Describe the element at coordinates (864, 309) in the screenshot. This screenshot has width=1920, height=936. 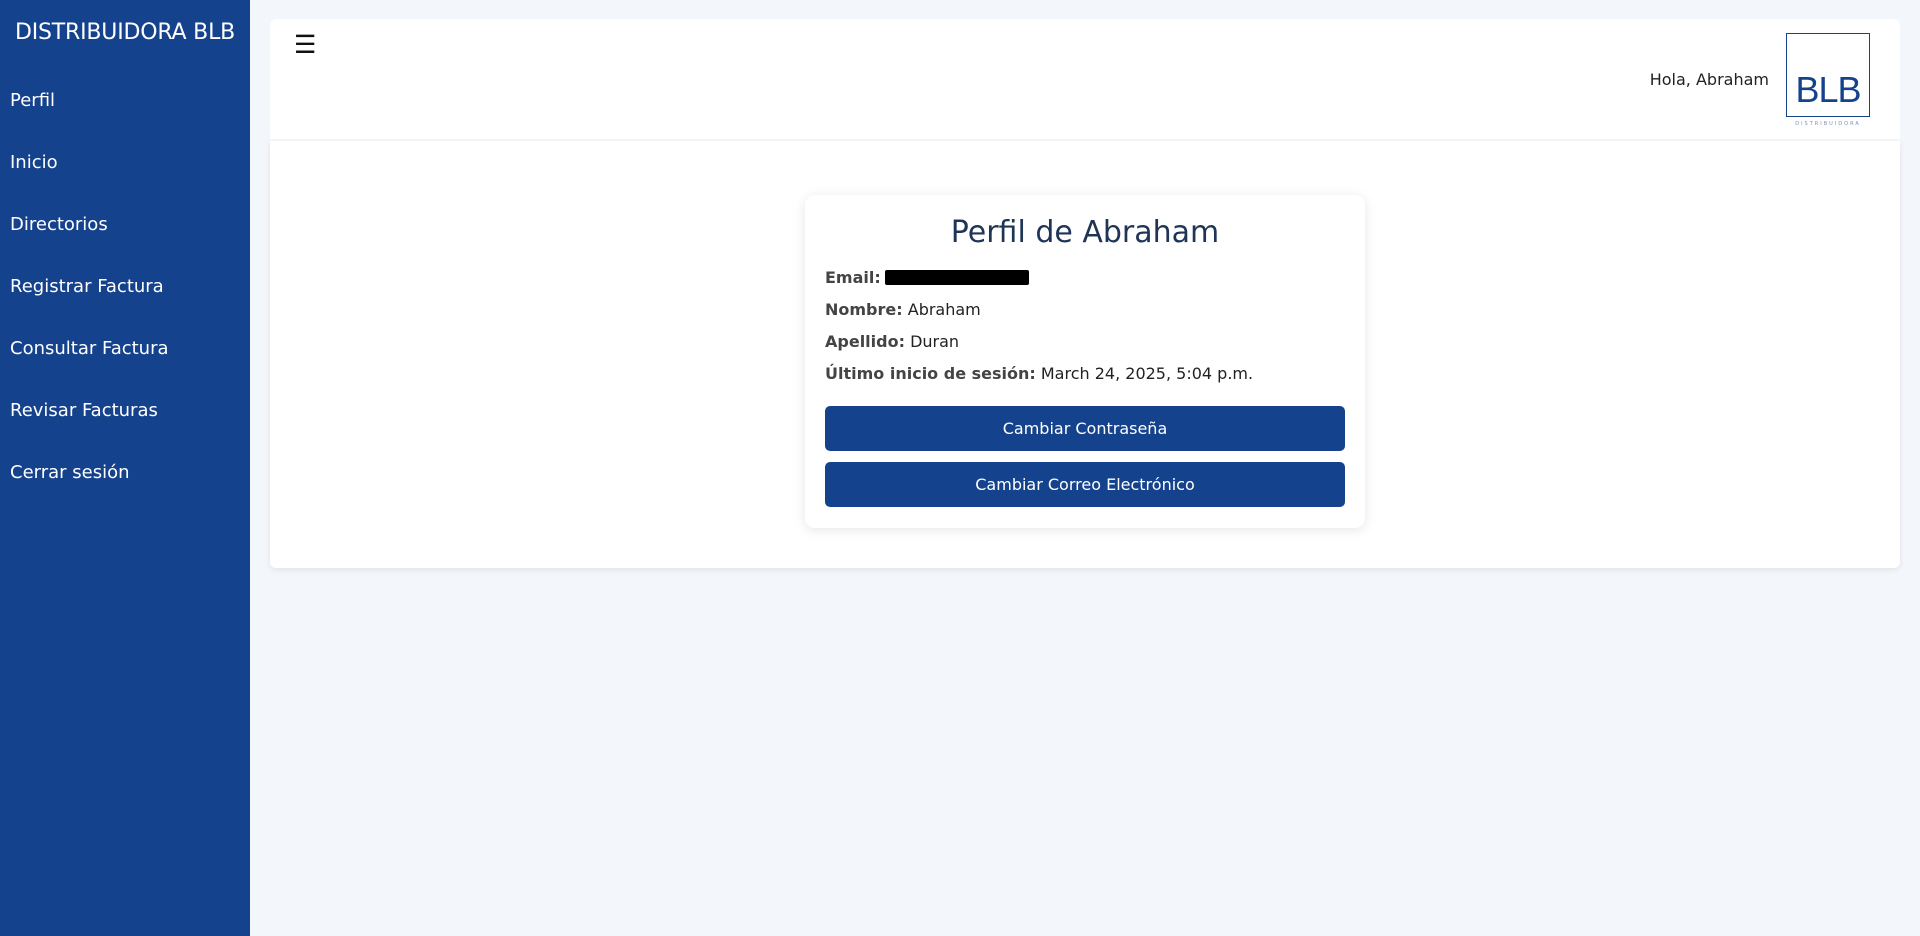
I see `nombre-label: Nombre:` at that location.